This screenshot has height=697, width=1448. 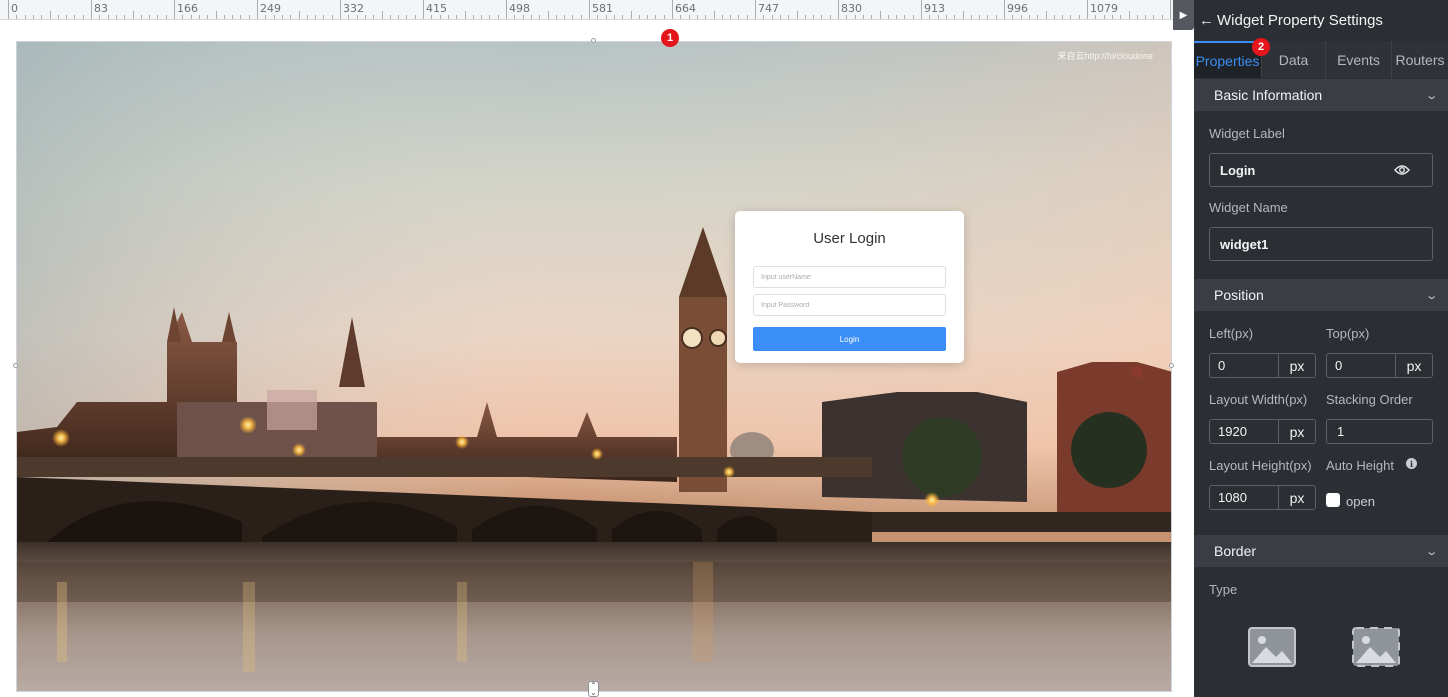 What do you see at coordinates (353, 8) in the screenshot?
I see `ruler-label: 332` at bounding box center [353, 8].